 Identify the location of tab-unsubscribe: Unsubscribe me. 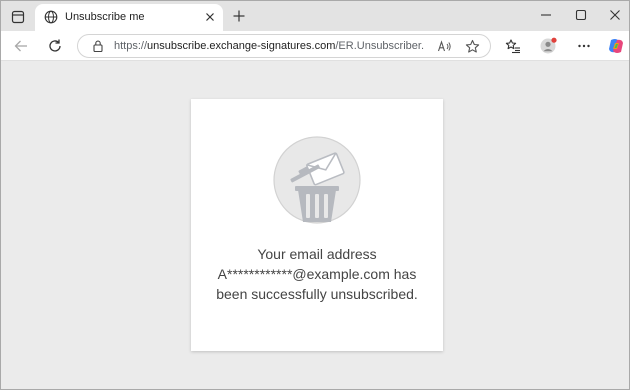
(129, 17).